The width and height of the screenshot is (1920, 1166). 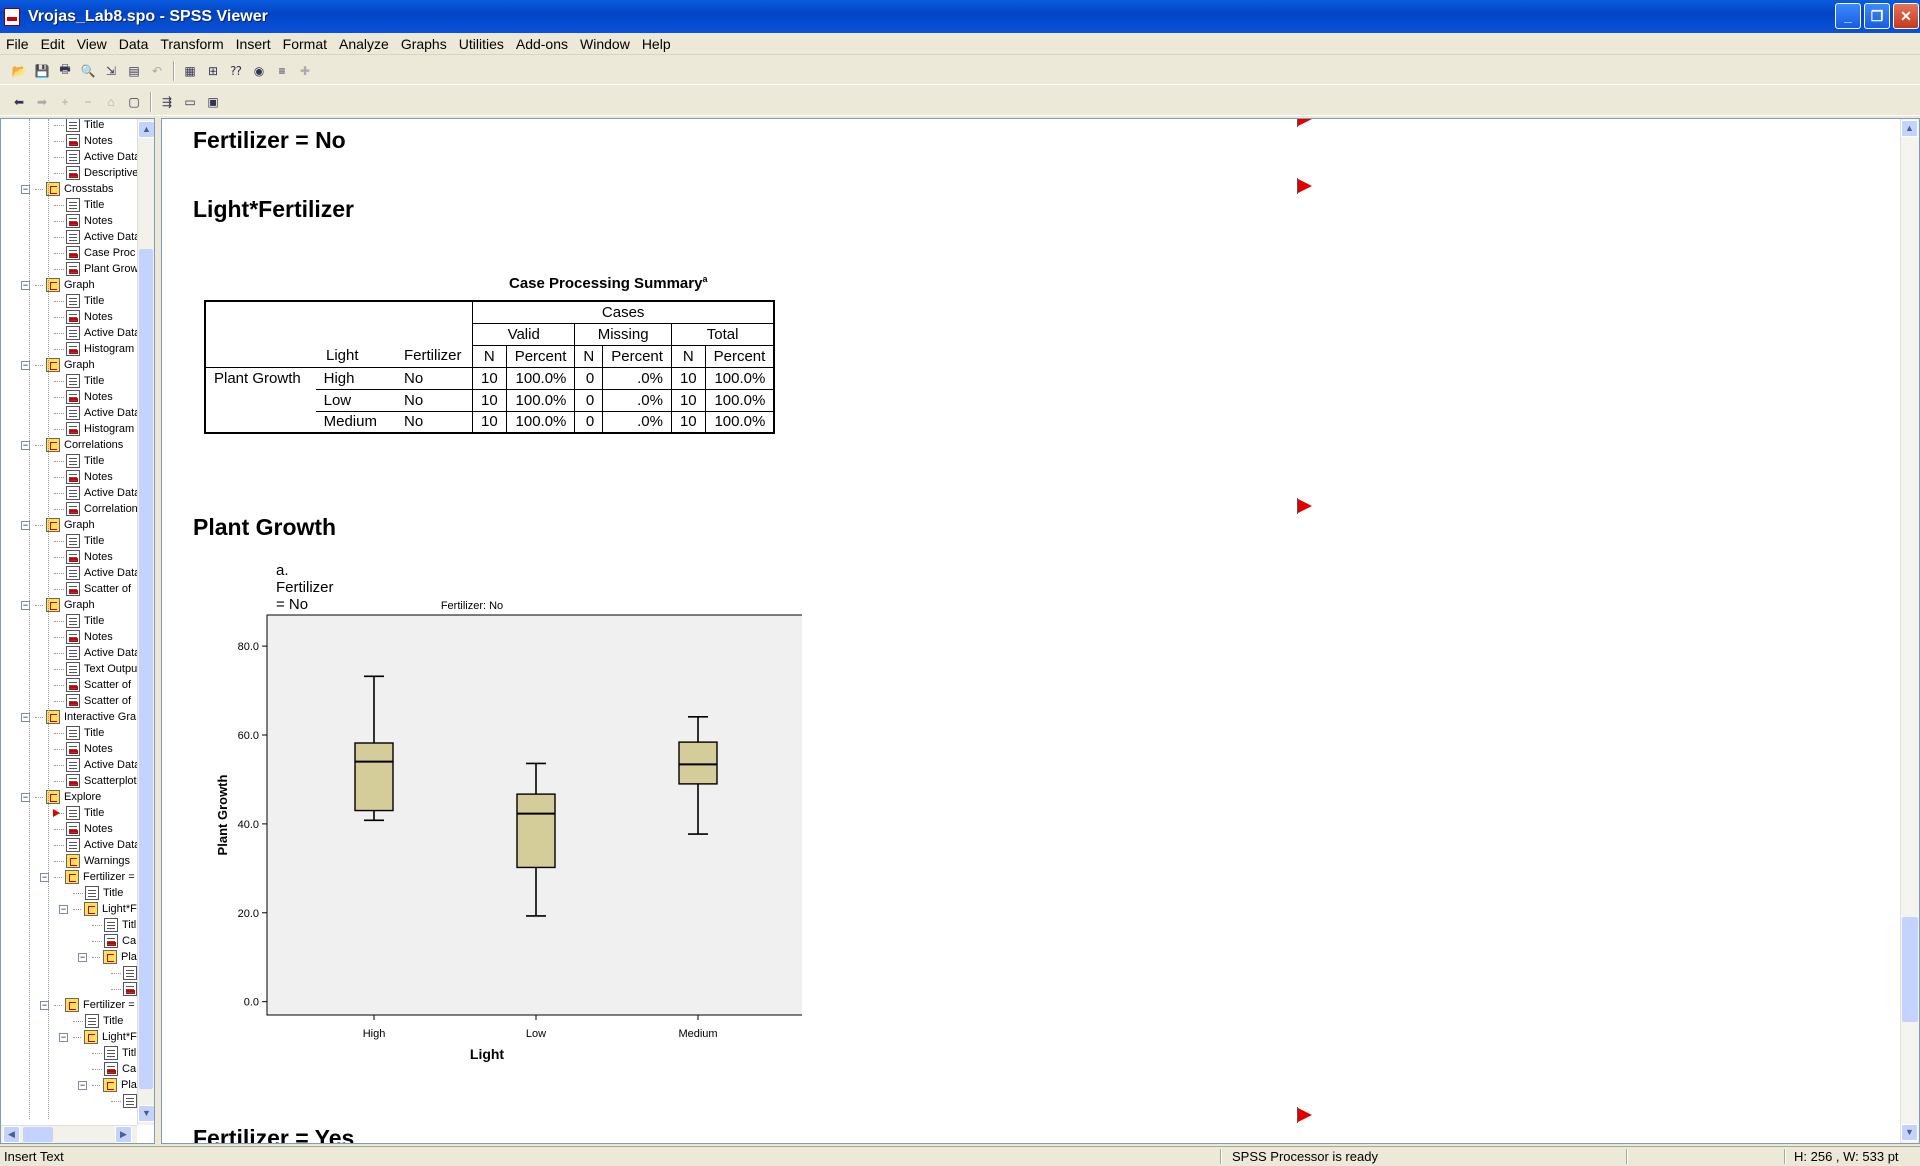 I want to click on print-icon: 🖶, so click(x=65, y=71).